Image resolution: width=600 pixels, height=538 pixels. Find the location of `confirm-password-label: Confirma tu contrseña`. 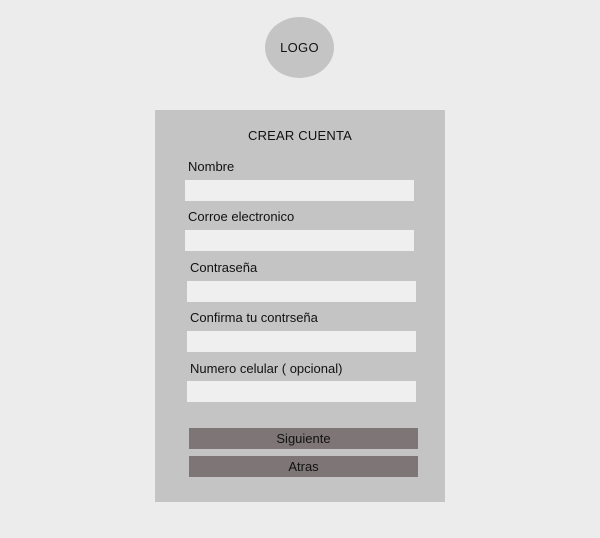

confirm-password-label: Confirma tu contrseña is located at coordinates (254, 317).